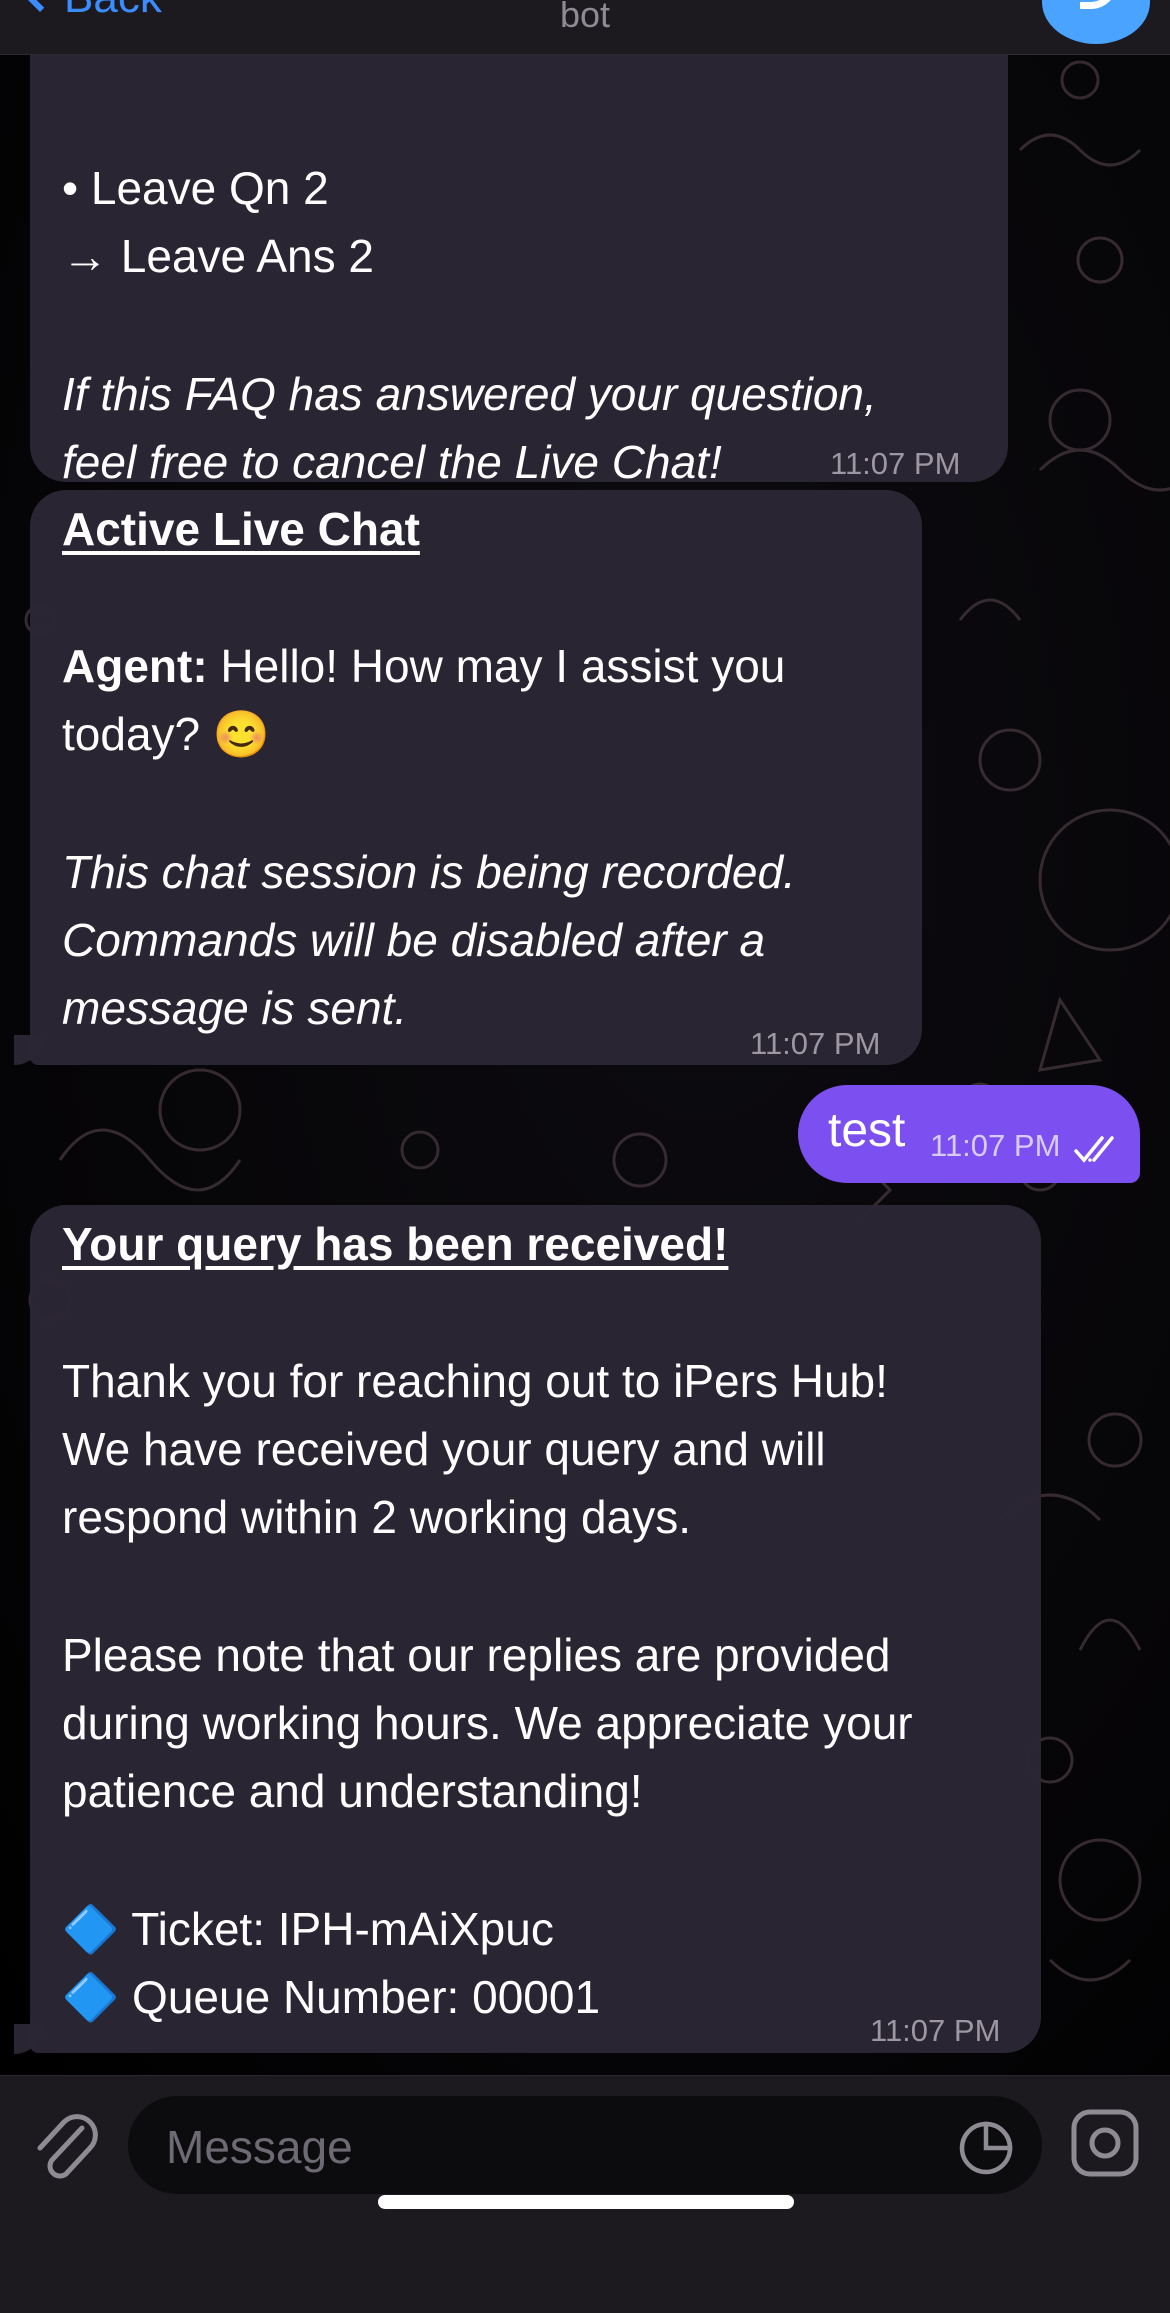 The height and width of the screenshot is (2313, 1170). Describe the element at coordinates (585, 17) in the screenshot. I see `chat-subtitle: bot` at that location.